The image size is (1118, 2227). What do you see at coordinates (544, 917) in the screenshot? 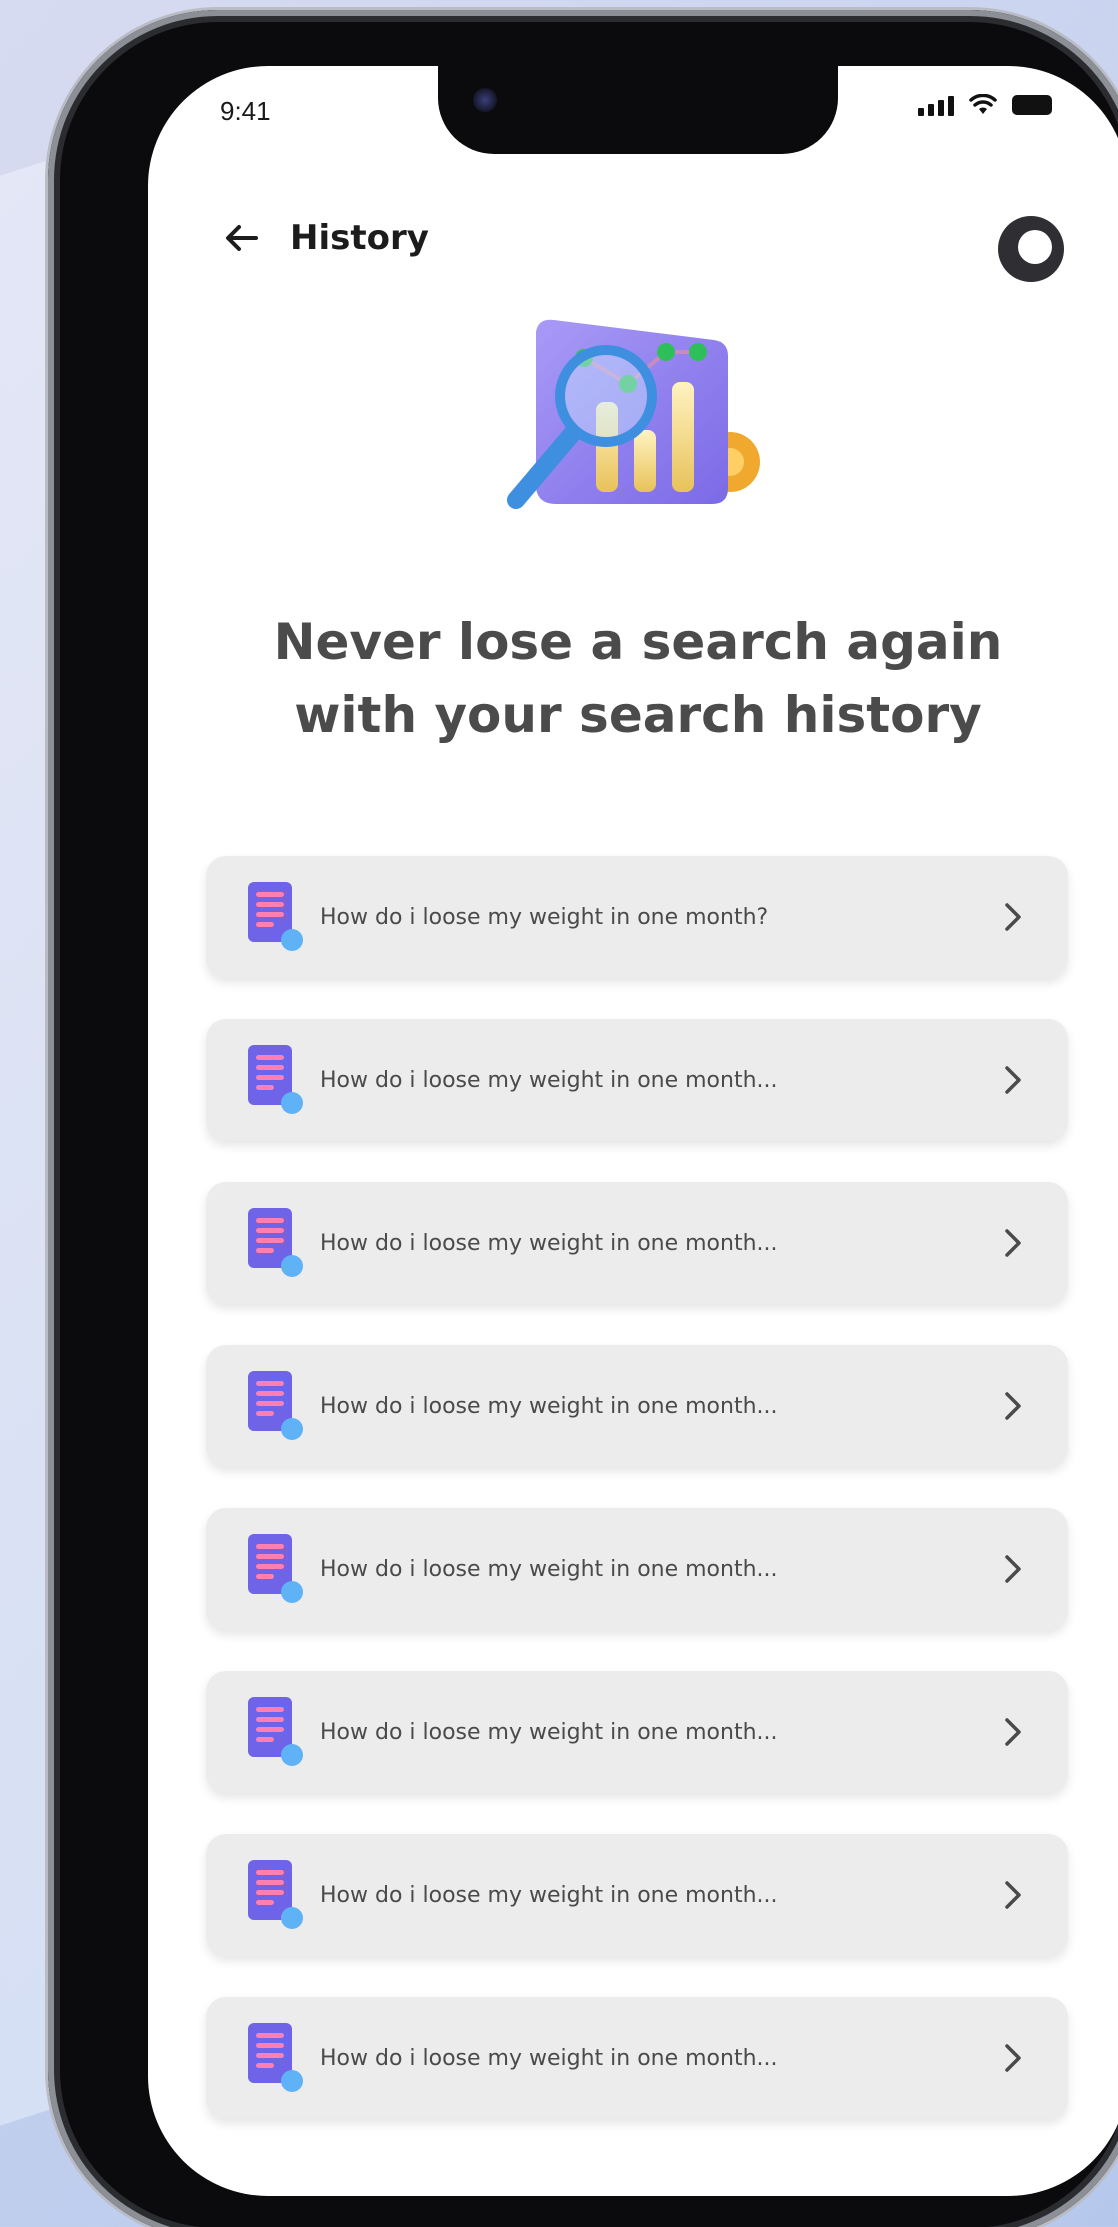
I see `history-item-label: How do i loose my weight in one month?` at bounding box center [544, 917].